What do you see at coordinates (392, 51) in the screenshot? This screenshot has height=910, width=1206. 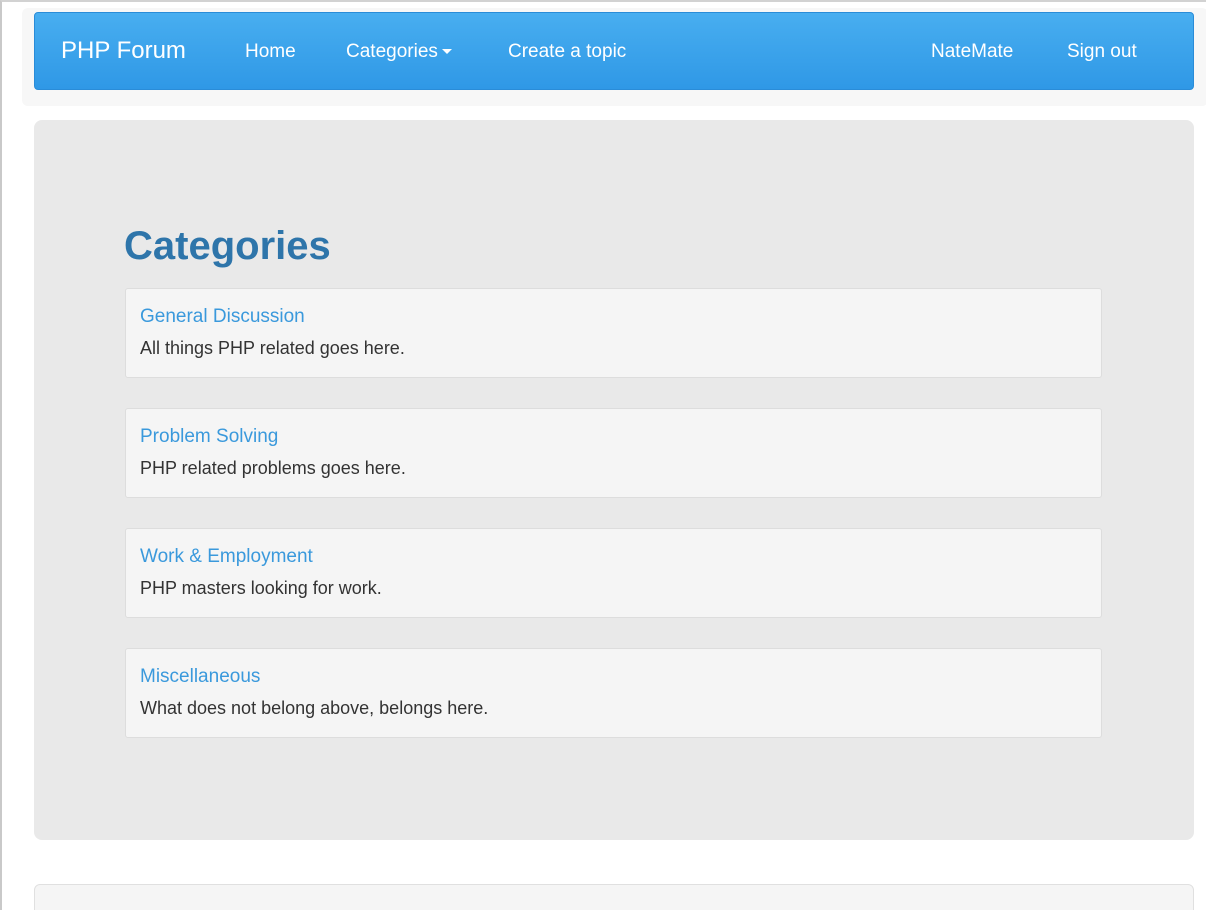 I see `nav-categories-label: Categories` at bounding box center [392, 51].